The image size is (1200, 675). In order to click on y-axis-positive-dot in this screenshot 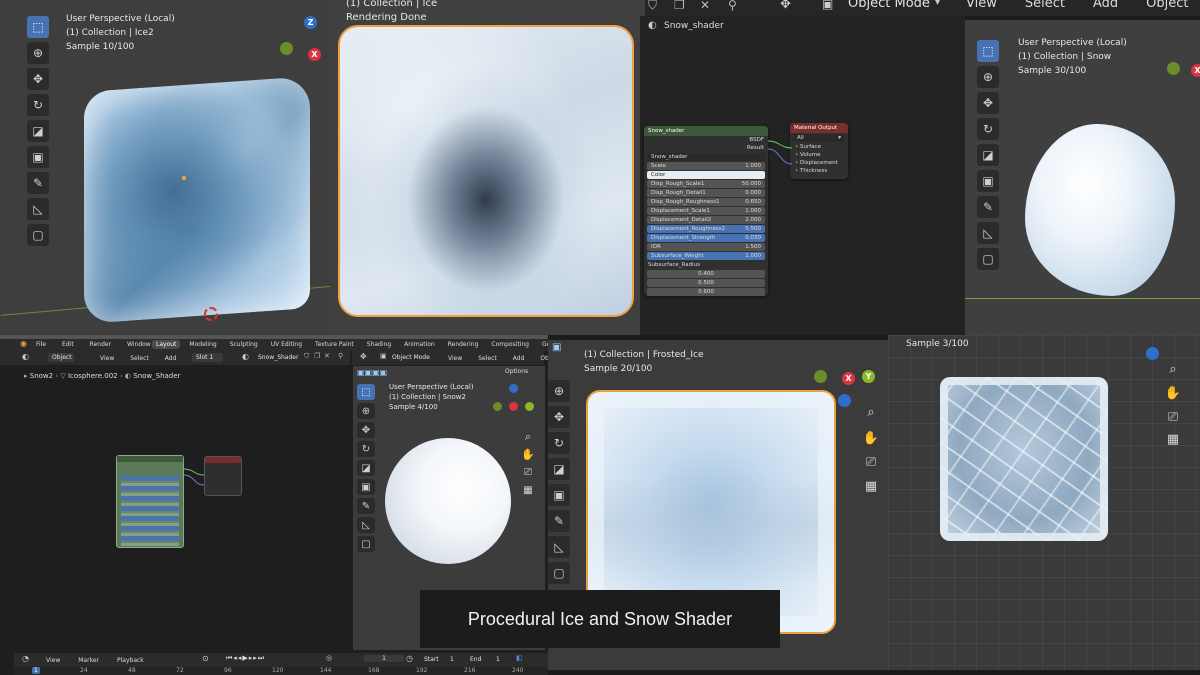, I will do `click(529, 406)`.